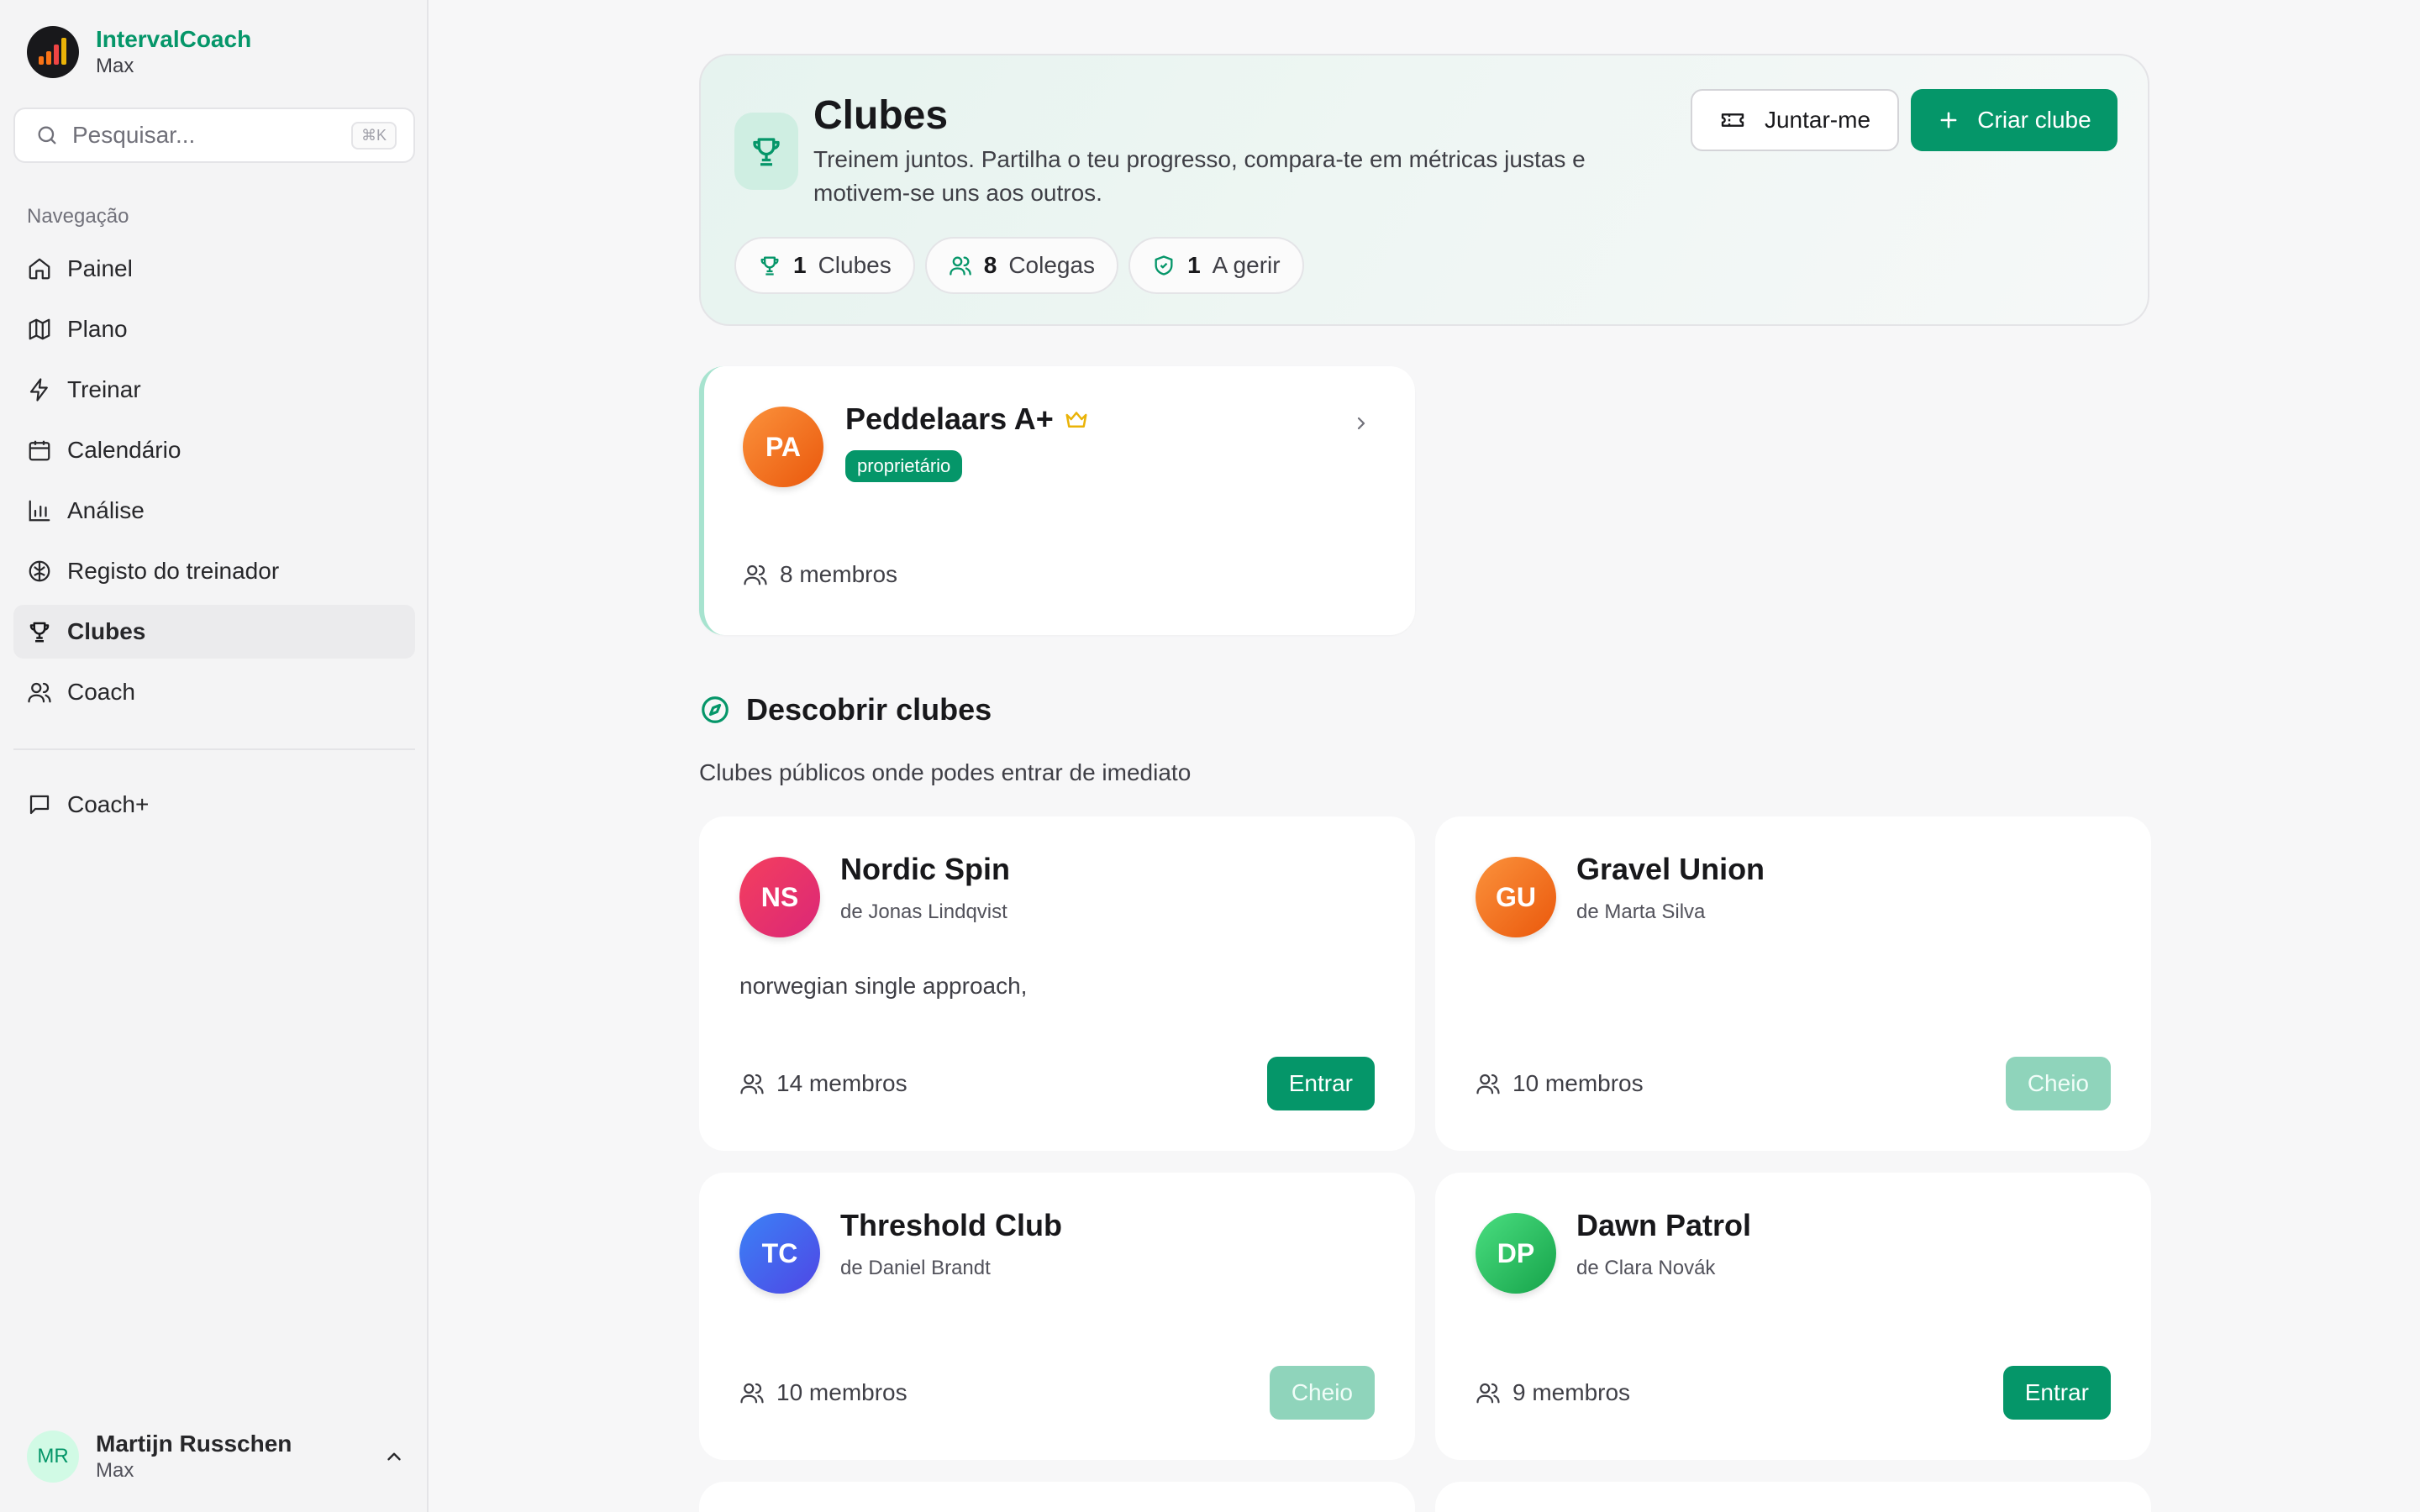 The height and width of the screenshot is (1512, 2420). Describe the element at coordinates (78, 216) in the screenshot. I see `nav-heading: Navegação` at that location.